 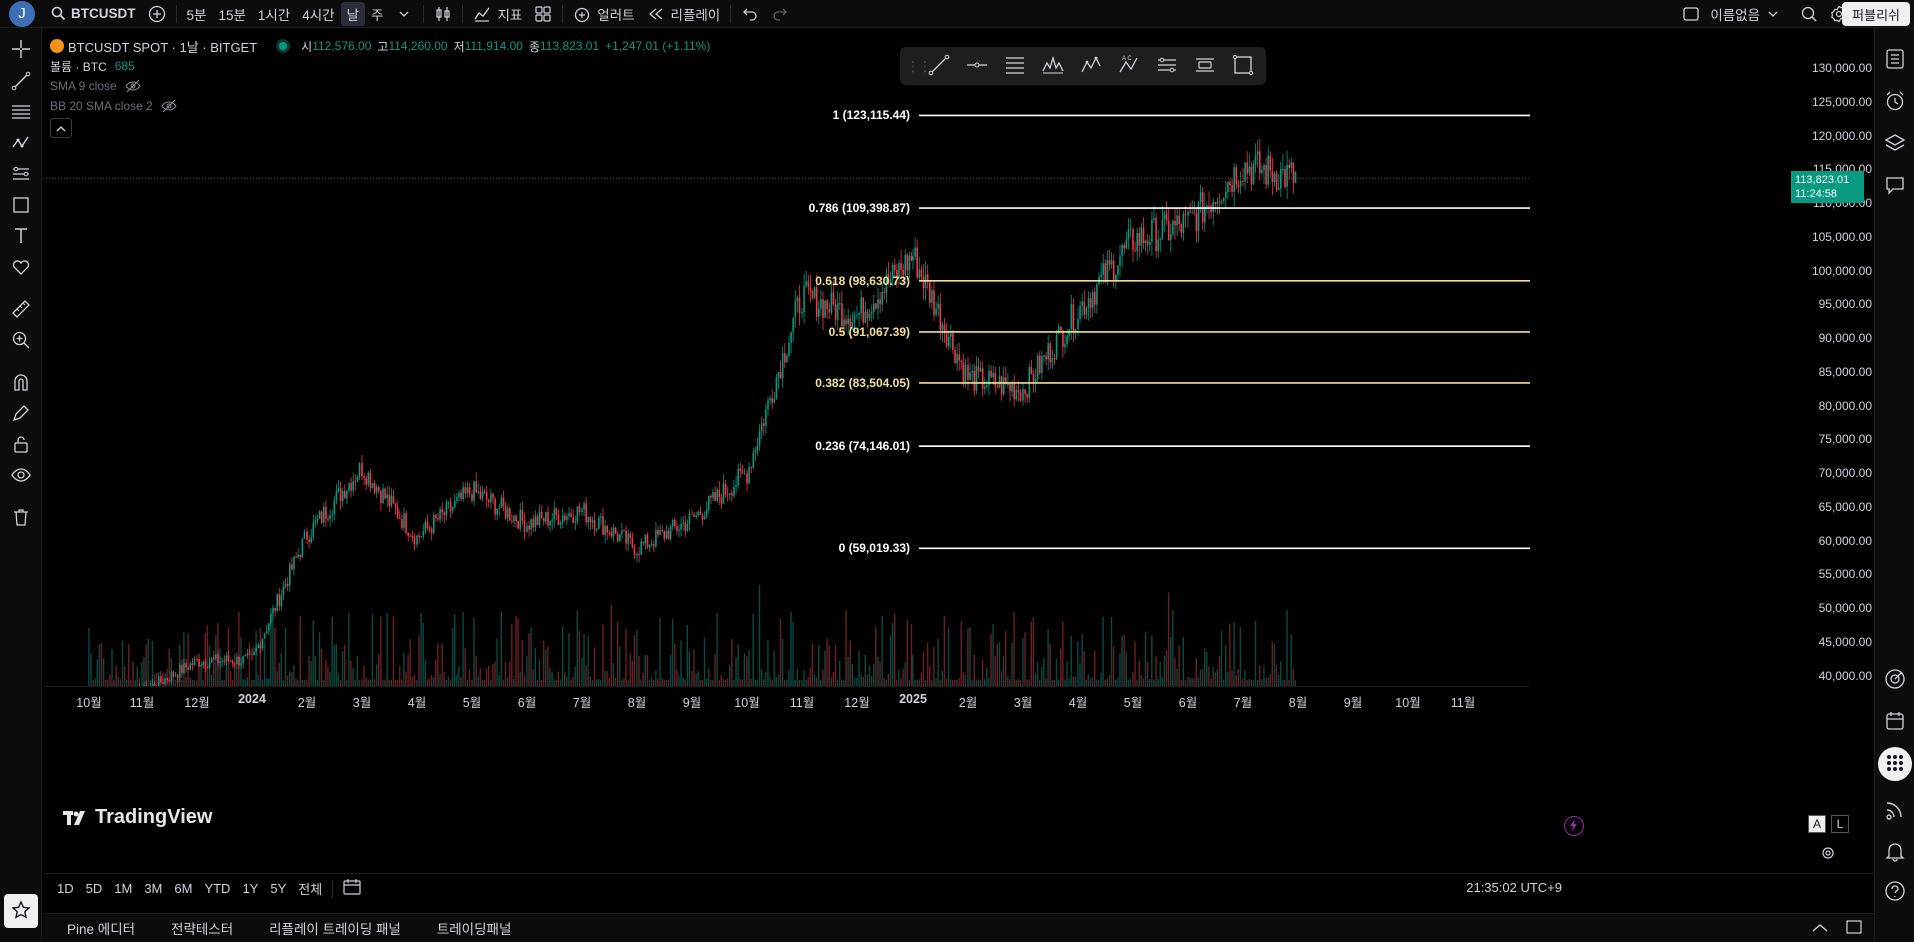 I want to click on fibonacci-retracement, so click(x=1224, y=332).